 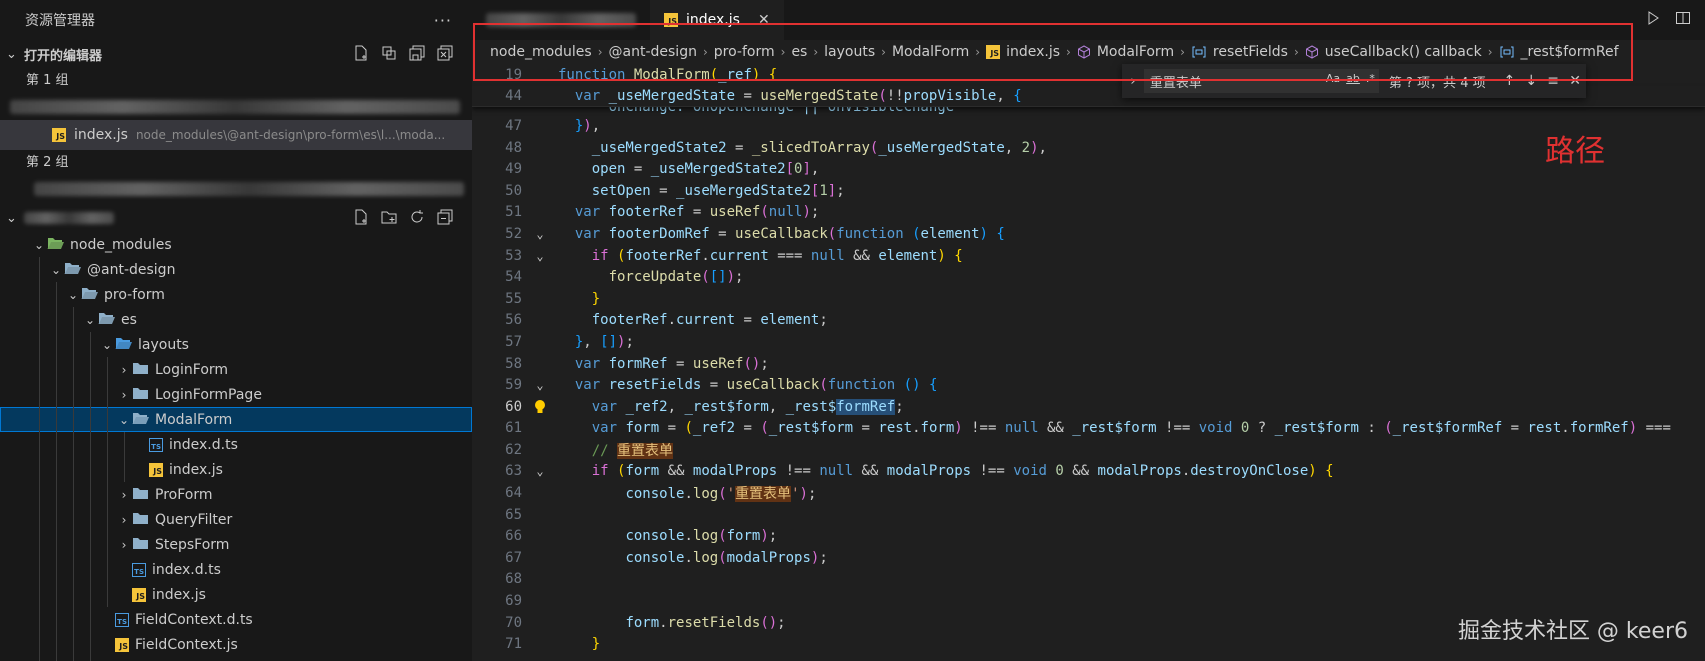 What do you see at coordinates (236, 544) in the screenshot?
I see `tree-item: › StepsForm` at bounding box center [236, 544].